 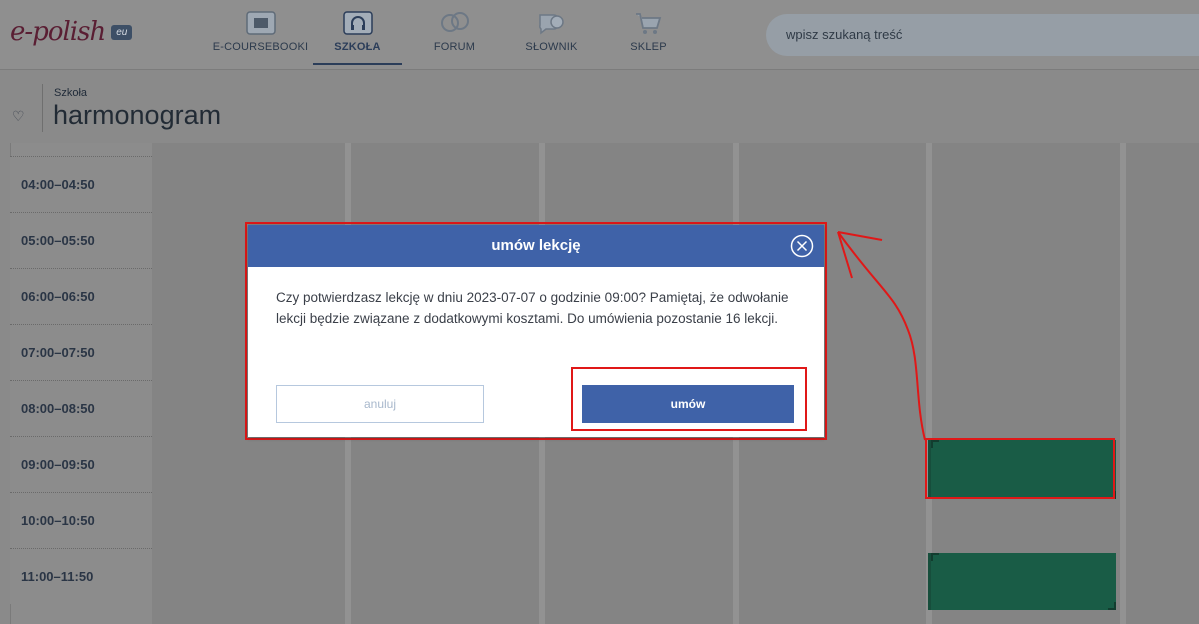 I want to click on search-input, so click(x=982, y=35).